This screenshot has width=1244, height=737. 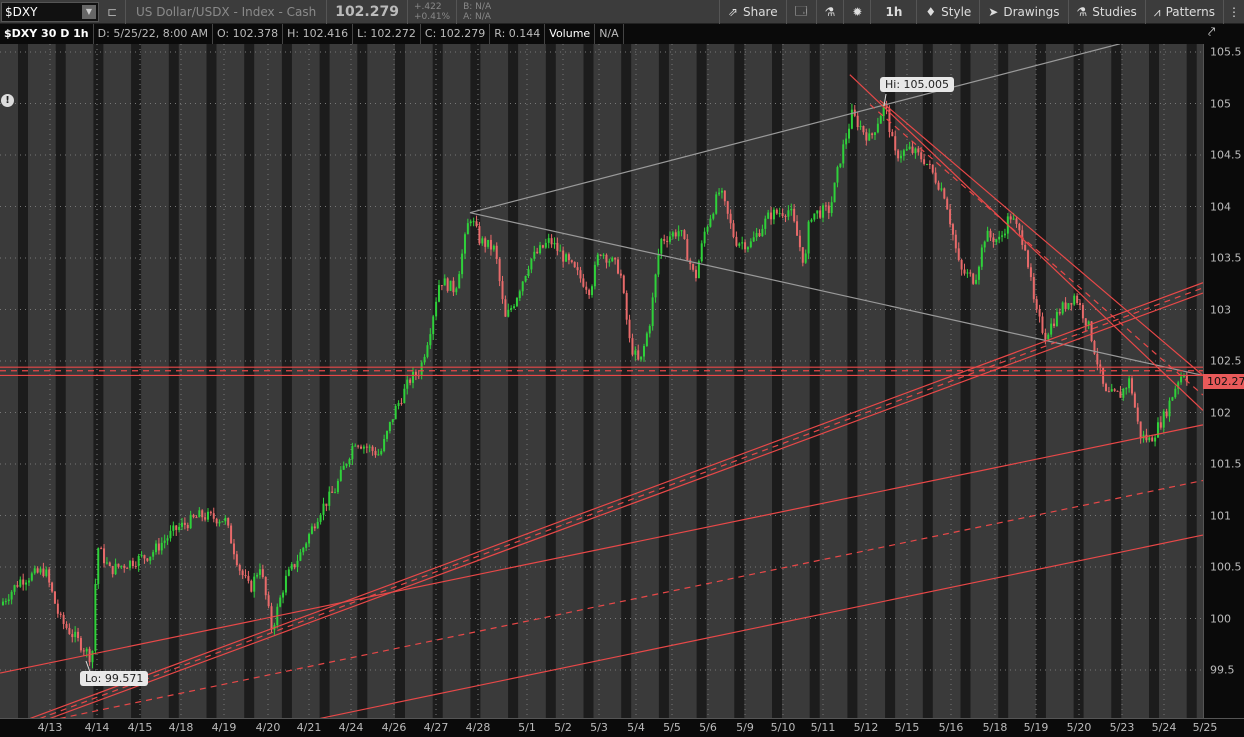 I want to click on flask-button: ⚗, so click(x=829, y=12).